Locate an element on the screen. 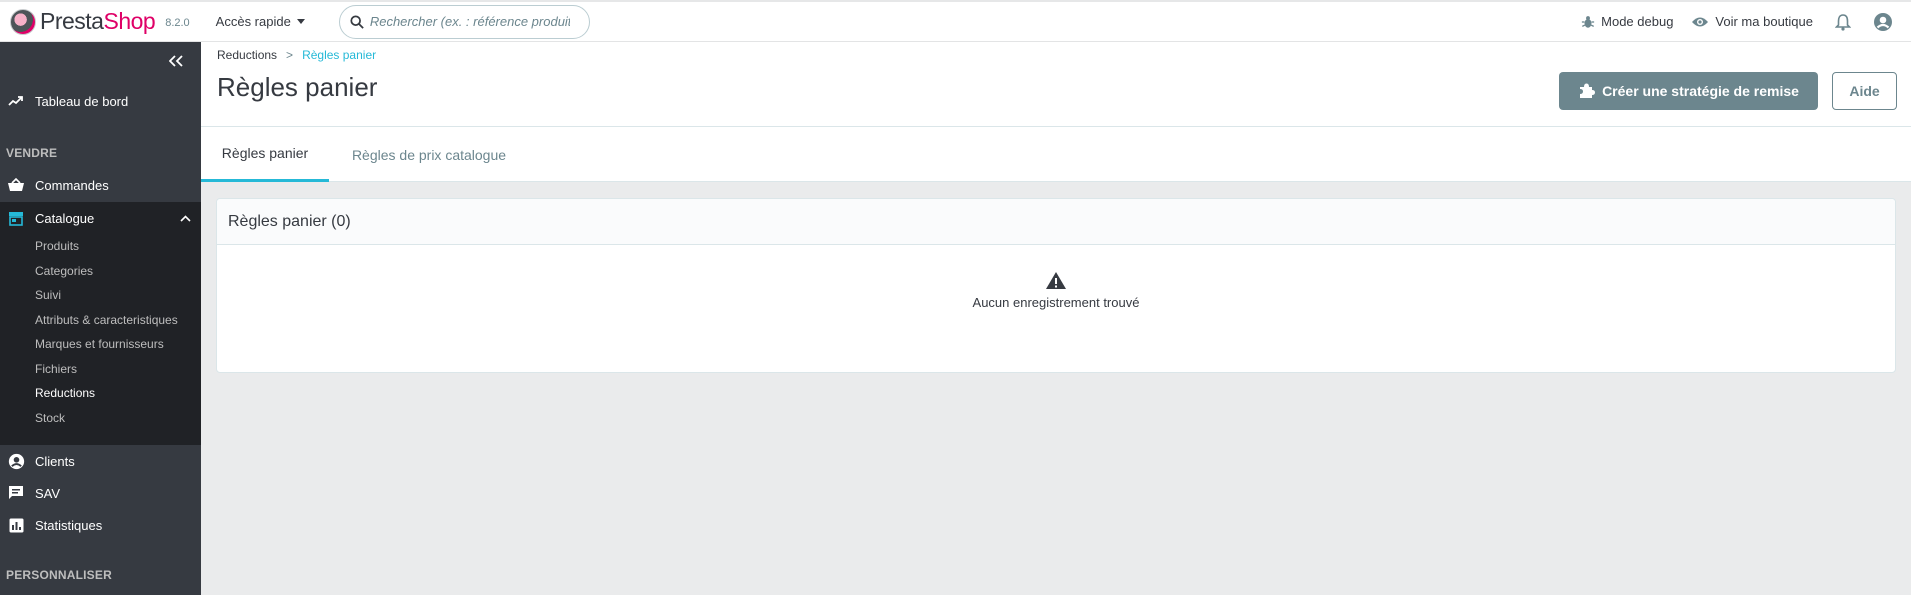 This screenshot has width=1911, height=595. warning-icon is located at coordinates (1056, 280).